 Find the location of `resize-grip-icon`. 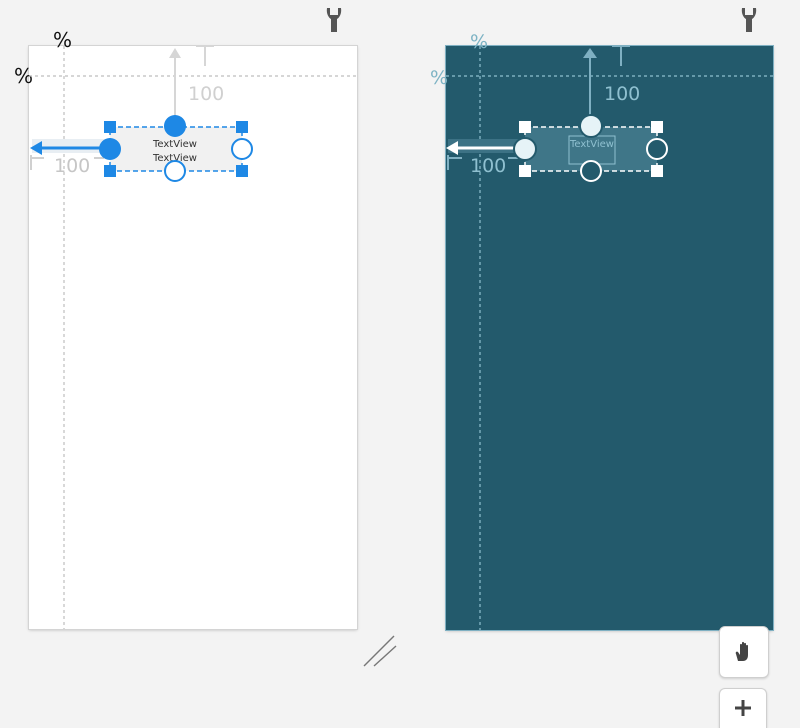

resize-grip-icon is located at coordinates (380, 651).